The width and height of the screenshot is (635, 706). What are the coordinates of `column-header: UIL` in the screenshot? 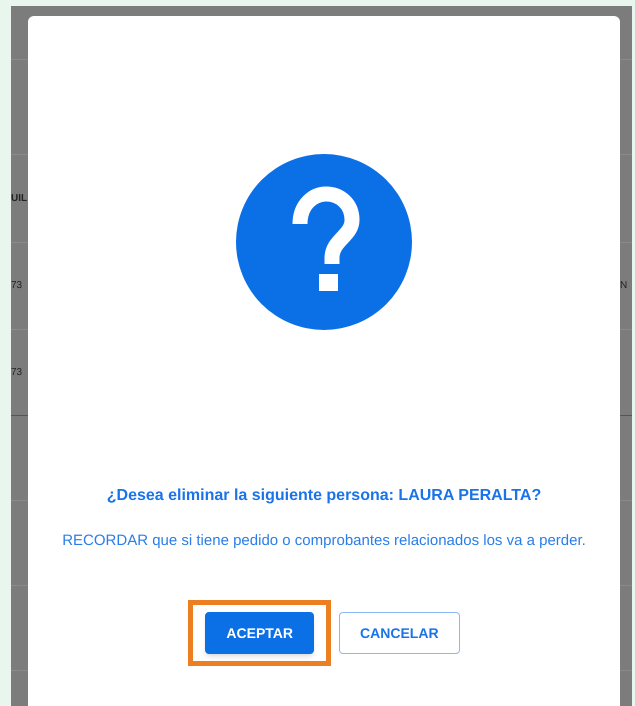 It's located at (19, 199).